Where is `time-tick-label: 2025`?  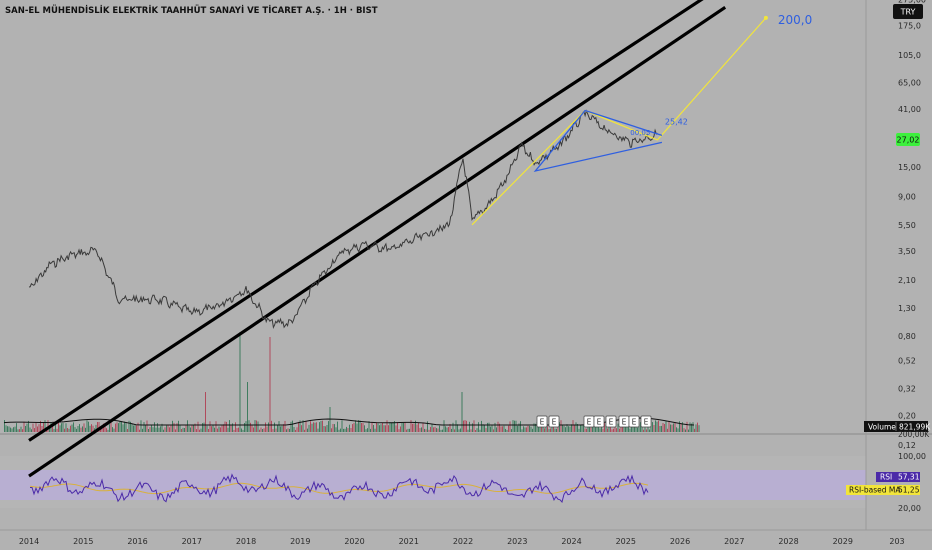 time-tick-label: 2025 is located at coordinates (626, 541).